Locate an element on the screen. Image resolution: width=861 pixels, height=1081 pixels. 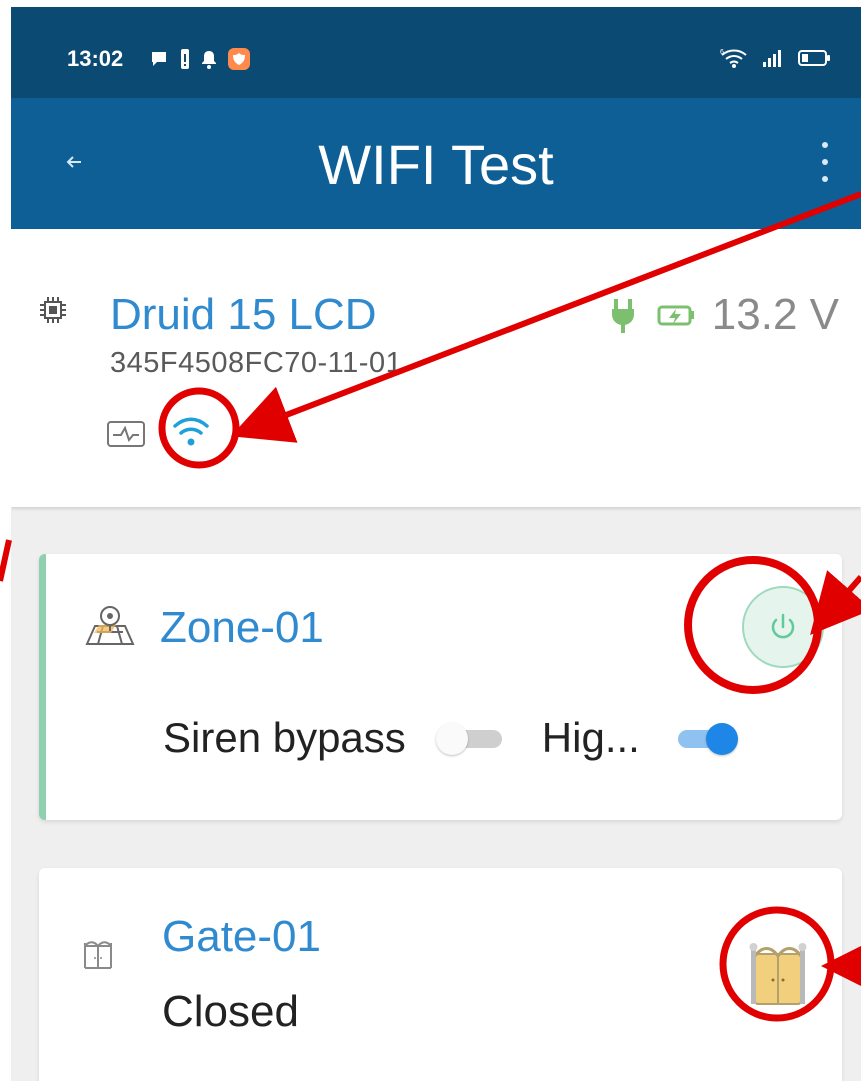
chat-icon is located at coordinates (159, 59).